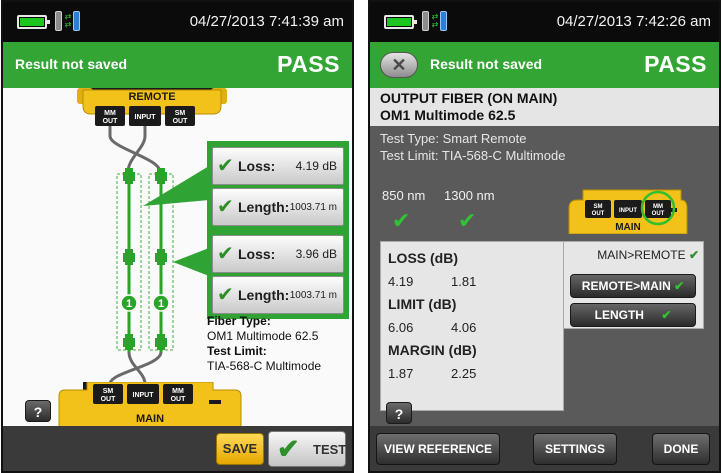 The image size is (722, 473). Describe the element at coordinates (240, 449) in the screenshot. I see `save-button: SAVE` at that location.